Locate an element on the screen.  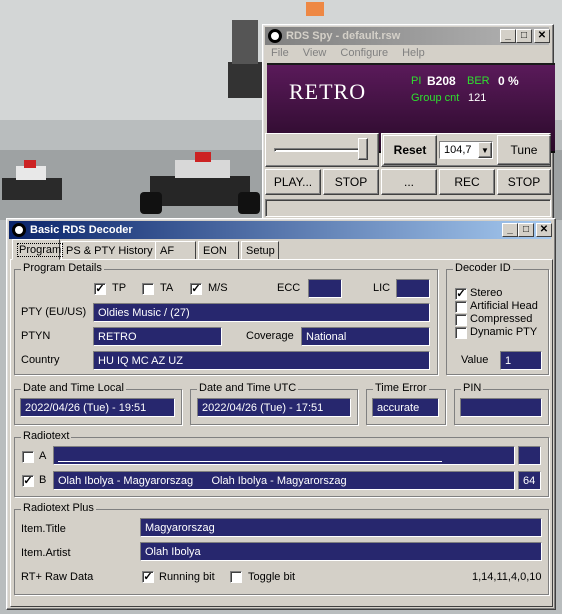
coverage-field: National is located at coordinates (365, 336).